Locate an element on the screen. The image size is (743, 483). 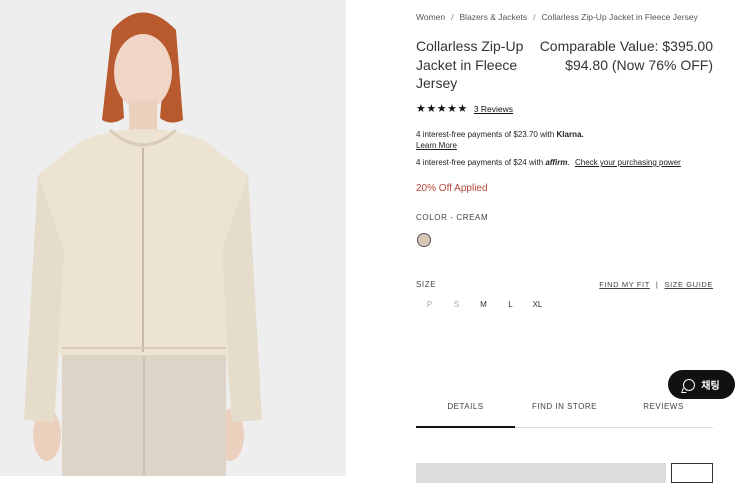
promo-applied-text: 20% Off Applied is located at coordinates (452, 188).